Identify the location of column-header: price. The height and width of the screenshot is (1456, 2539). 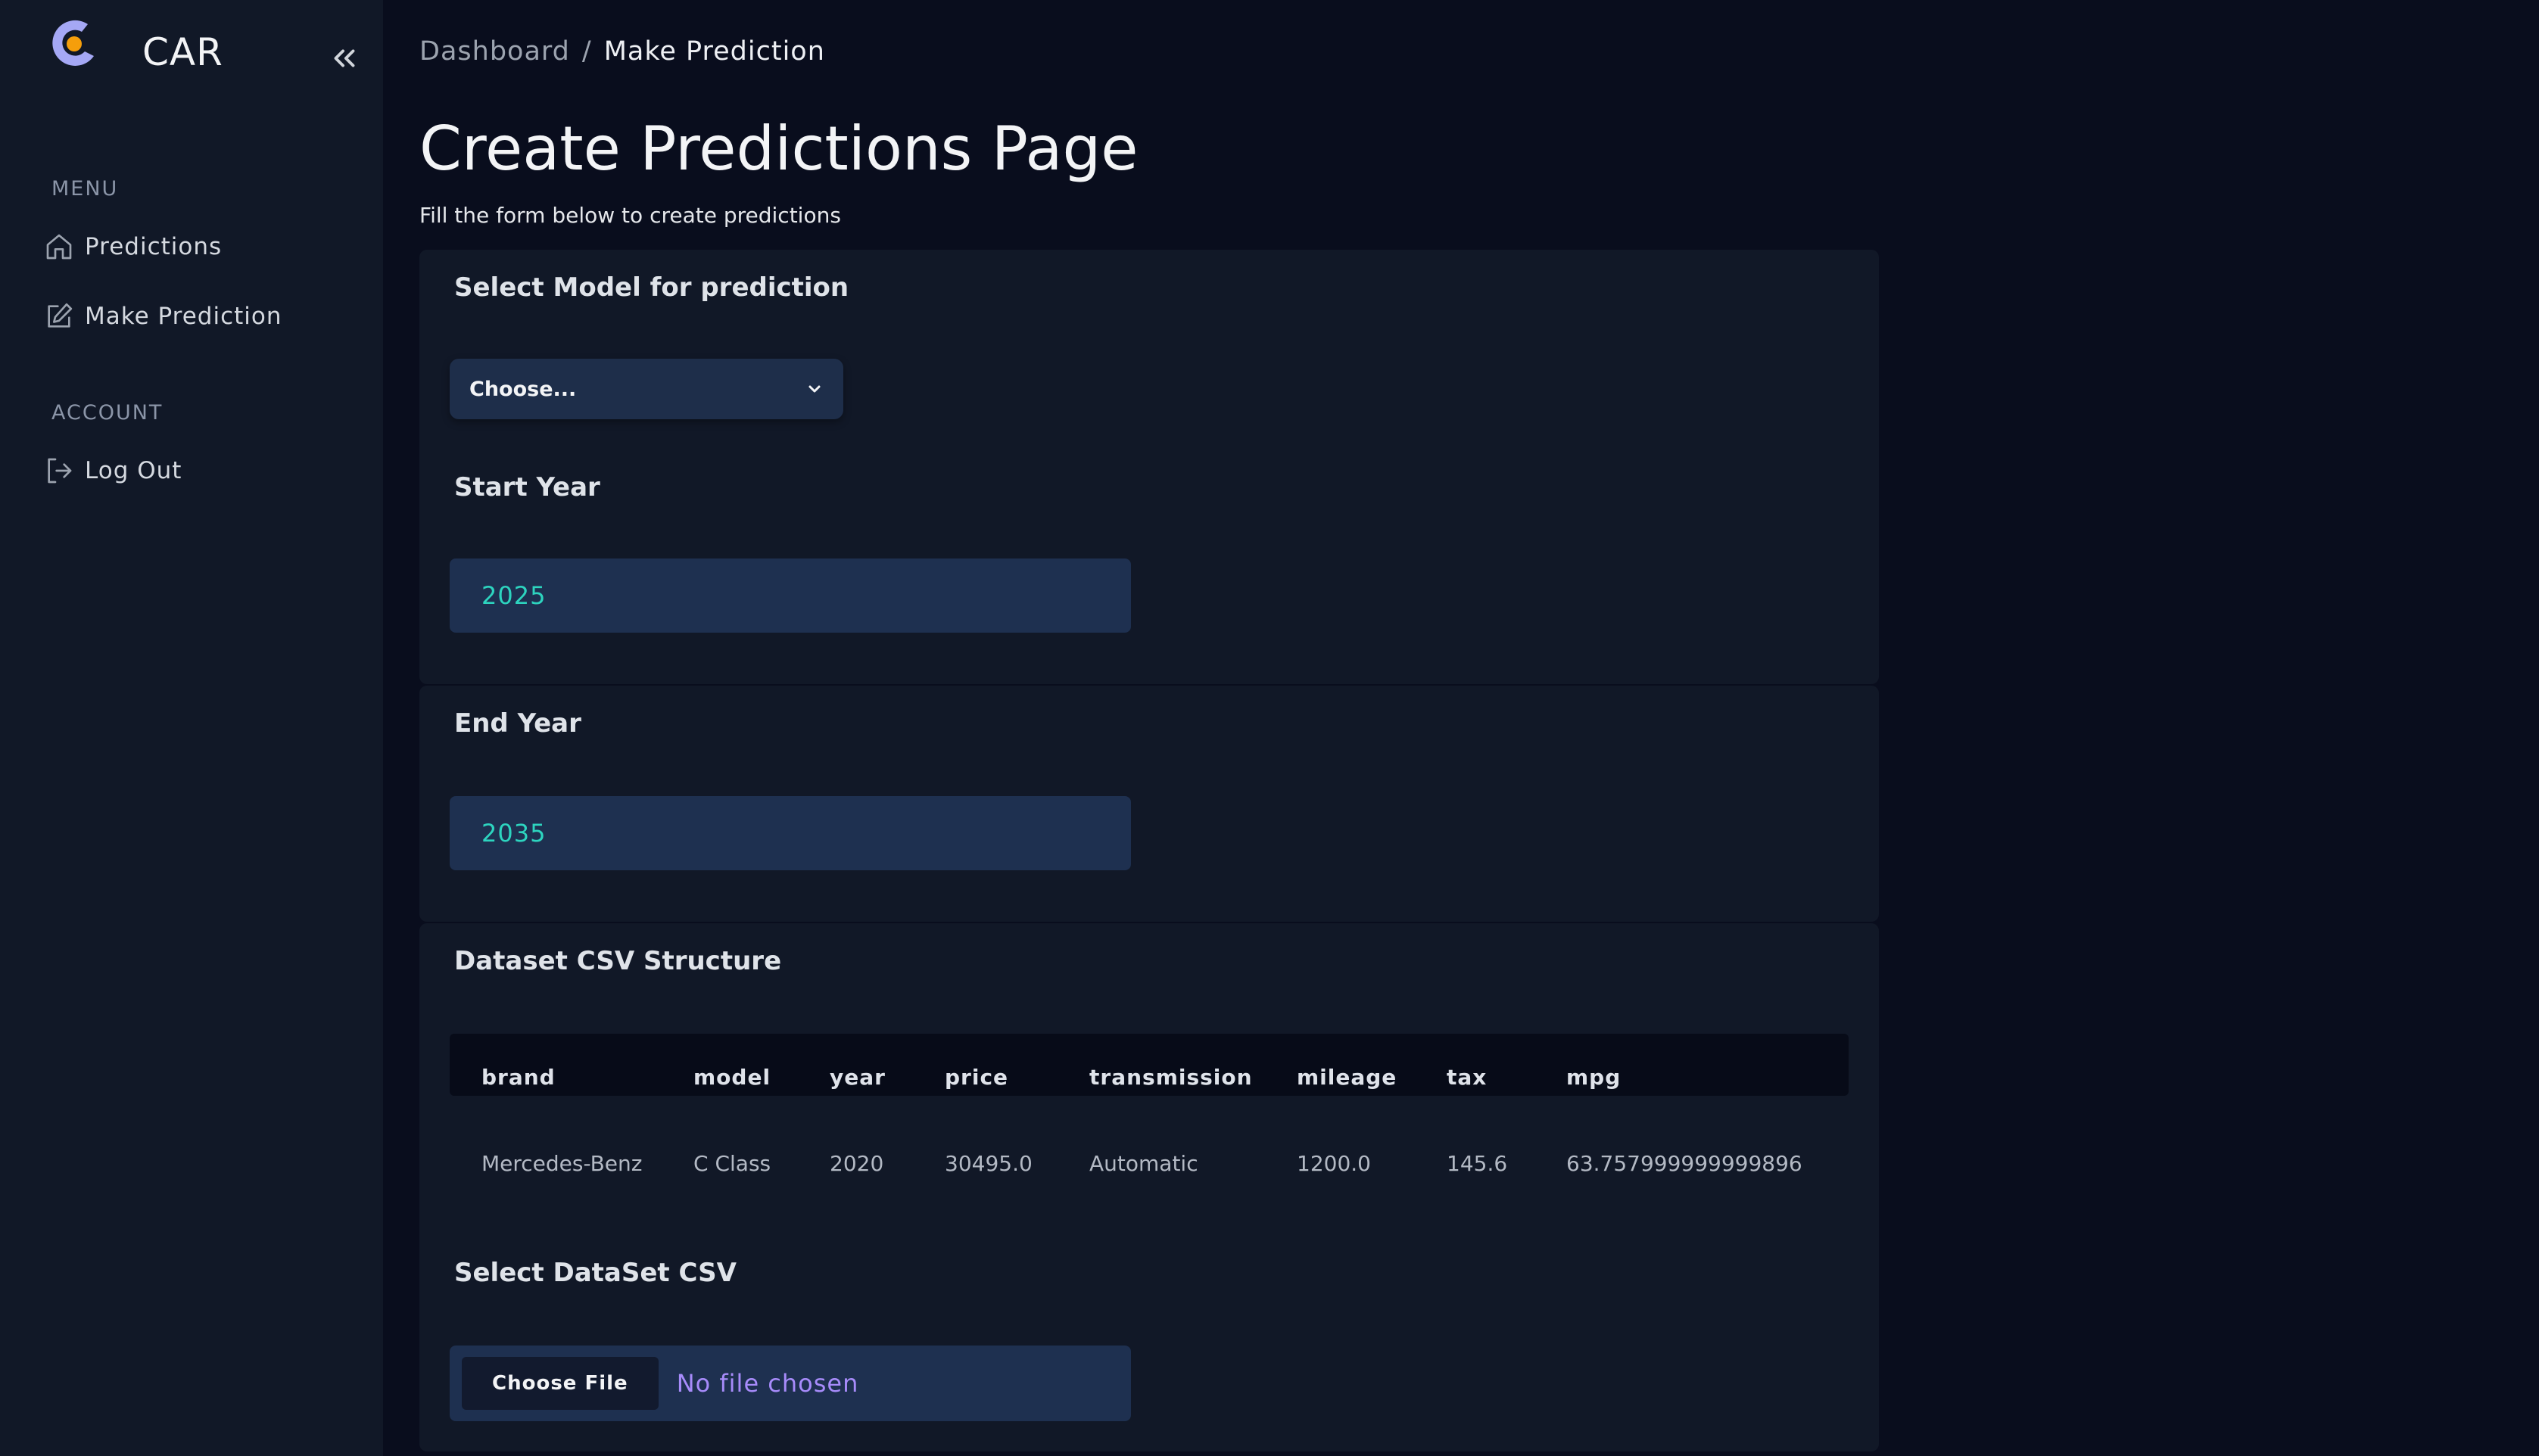
(977, 1077).